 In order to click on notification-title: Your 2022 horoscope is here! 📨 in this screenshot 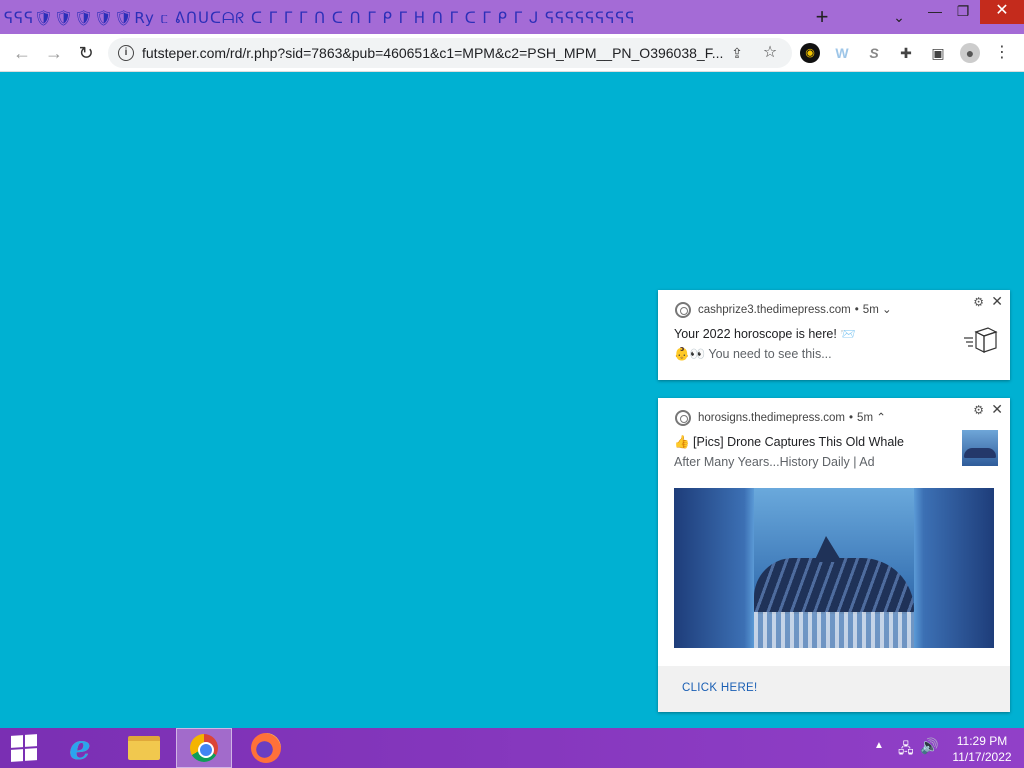, I will do `click(765, 334)`.